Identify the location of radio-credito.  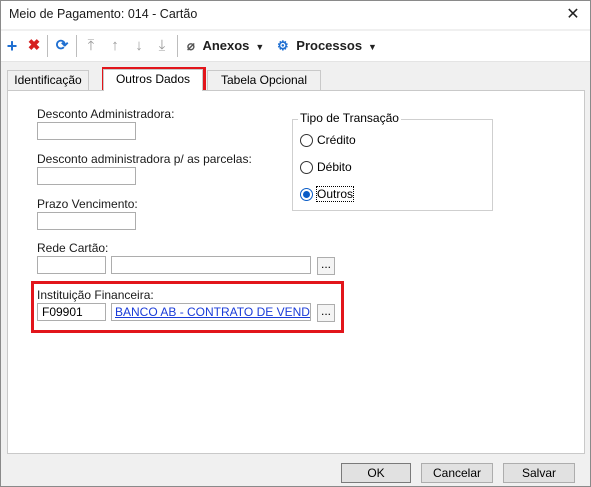
(306, 140).